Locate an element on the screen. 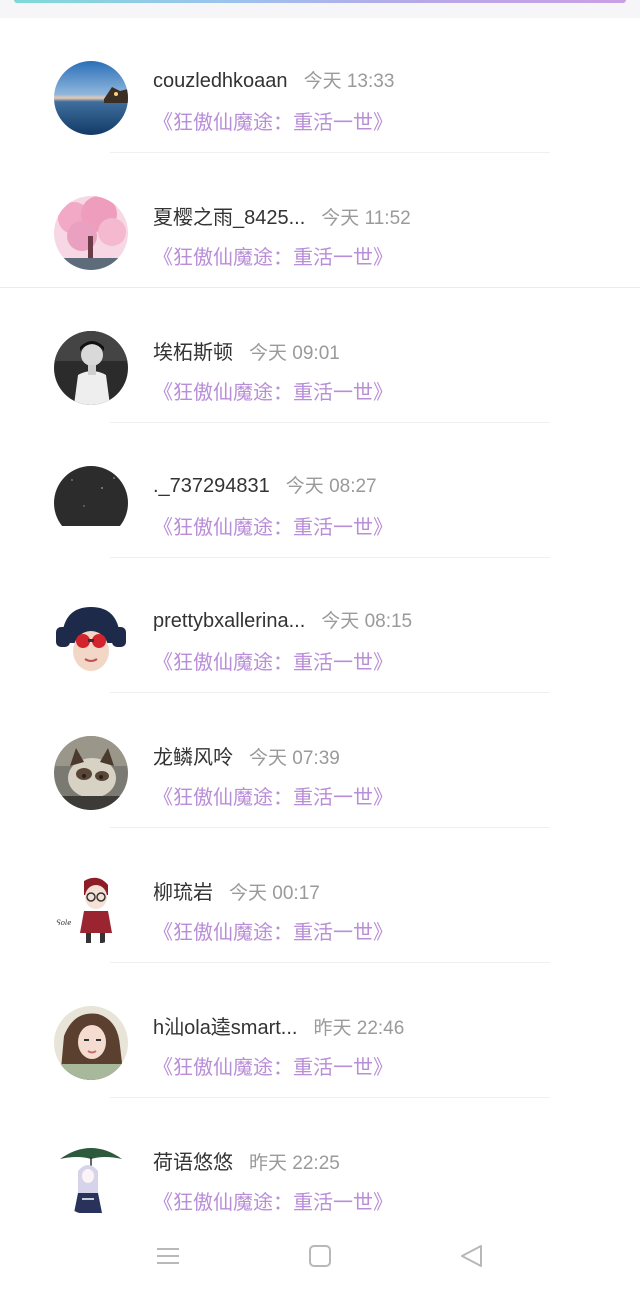  username: prettybxallerina... 今天 08:15 is located at coordinates (282, 619).